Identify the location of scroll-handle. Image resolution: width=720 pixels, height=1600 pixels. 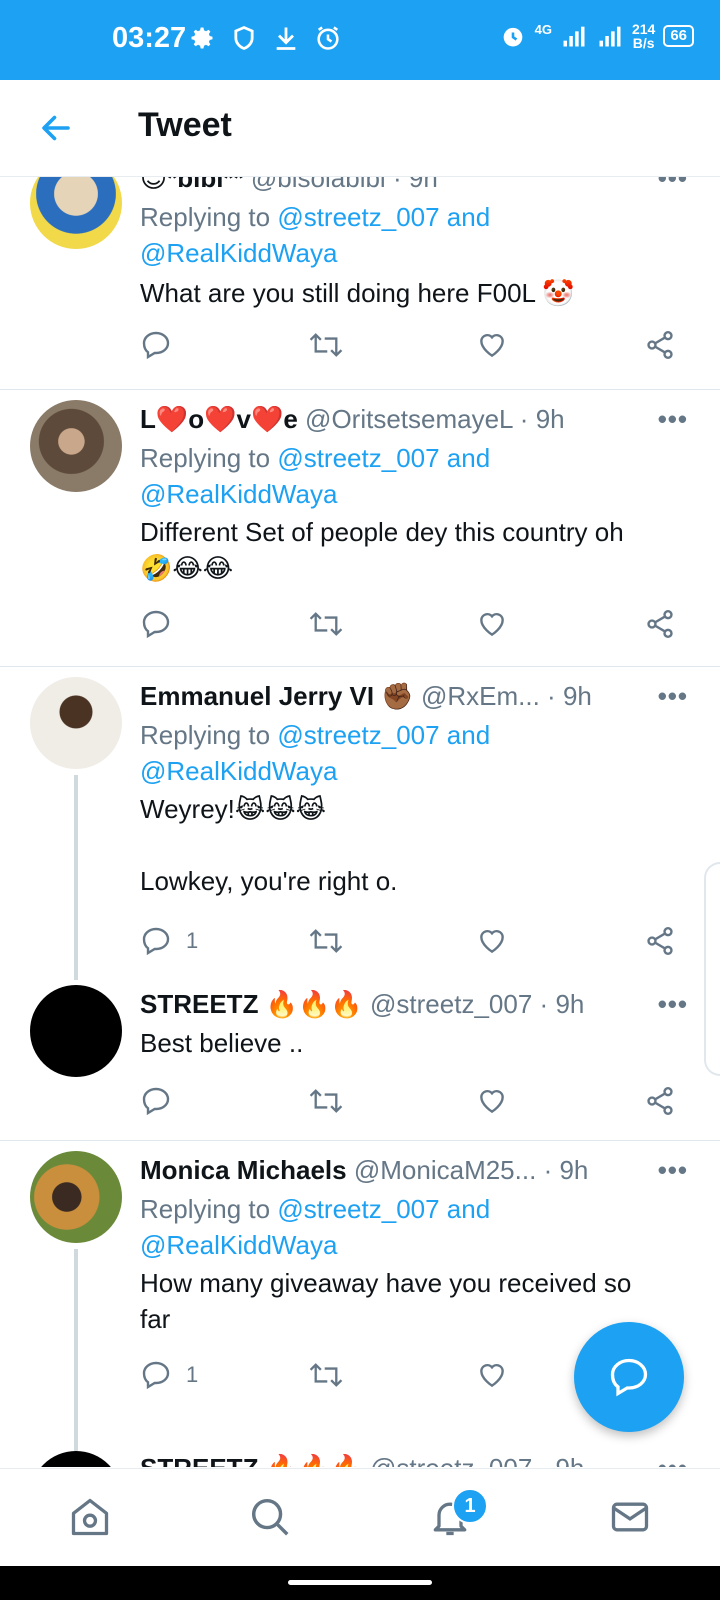
(712, 969).